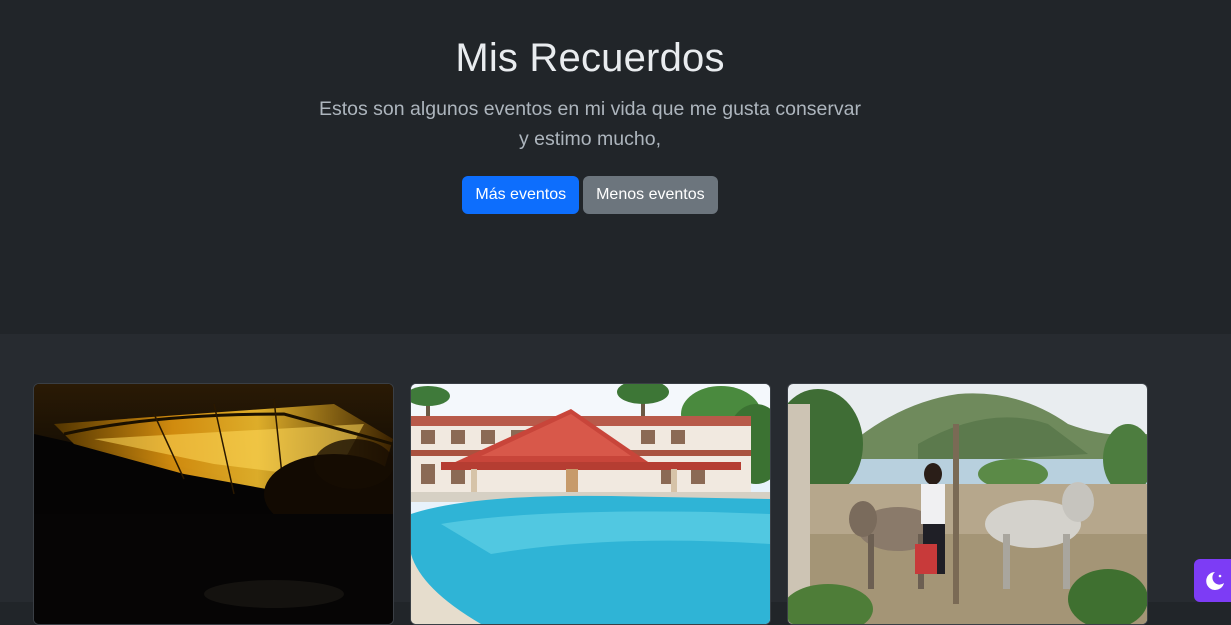  I want to click on card-pool, so click(590, 504).